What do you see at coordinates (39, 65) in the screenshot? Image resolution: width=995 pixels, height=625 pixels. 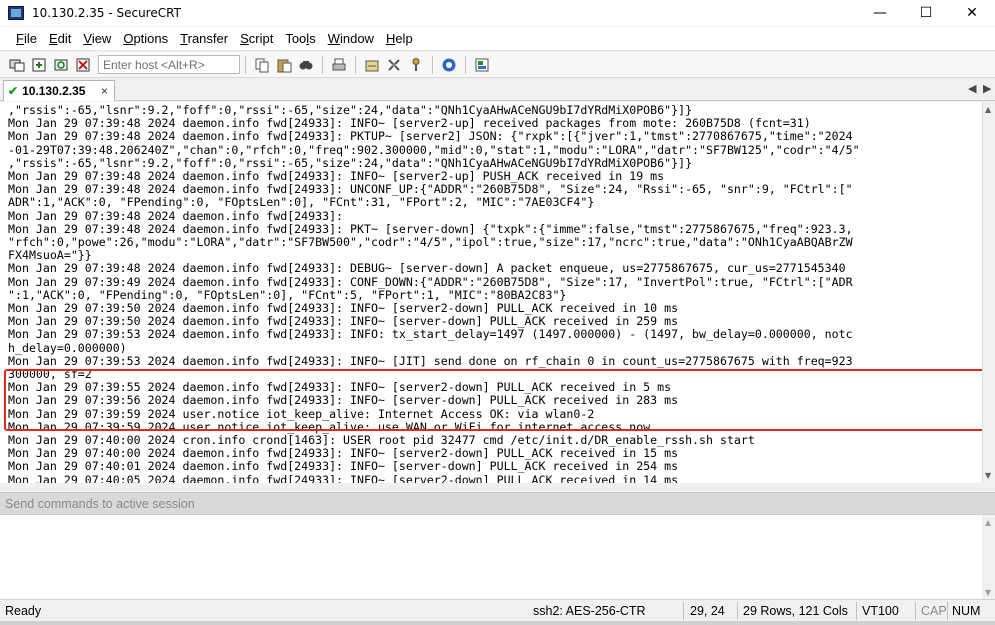 I see `quick-connect-icon` at bounding box center [39, 65].